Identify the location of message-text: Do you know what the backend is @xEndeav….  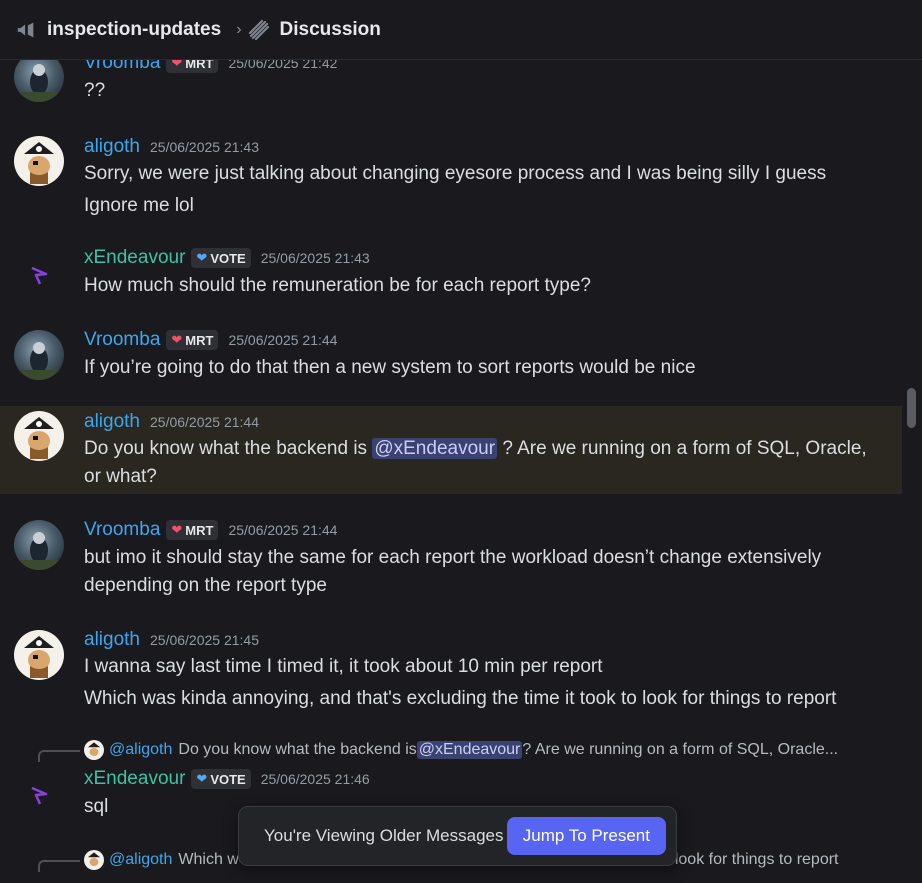
(475, 462).